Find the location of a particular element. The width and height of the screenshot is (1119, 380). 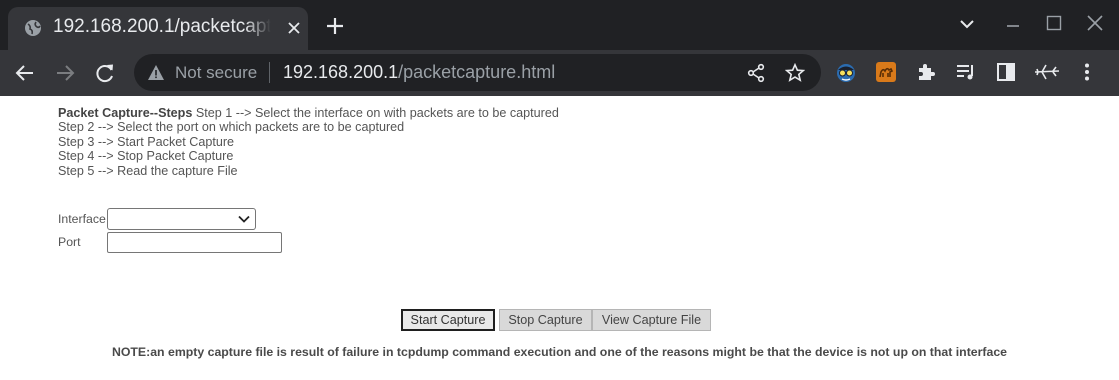

kebab-menu-icon is located at coordinates (1087, 72).